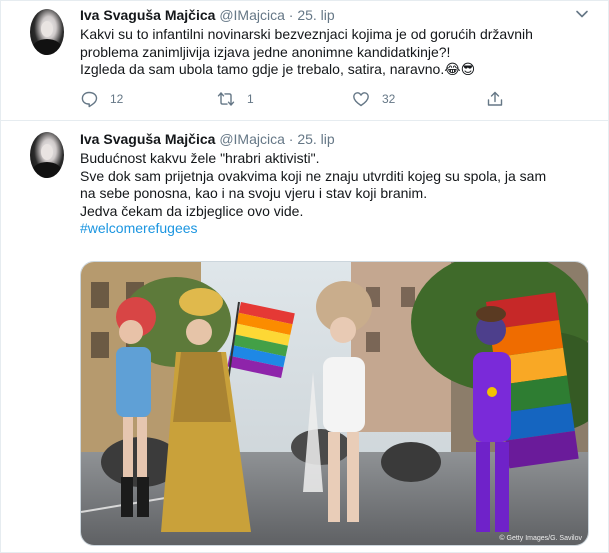 The width and height of the screenshot is (609, 553). I want to click on tweet-actions: 12 1 32, so click(300, 101).